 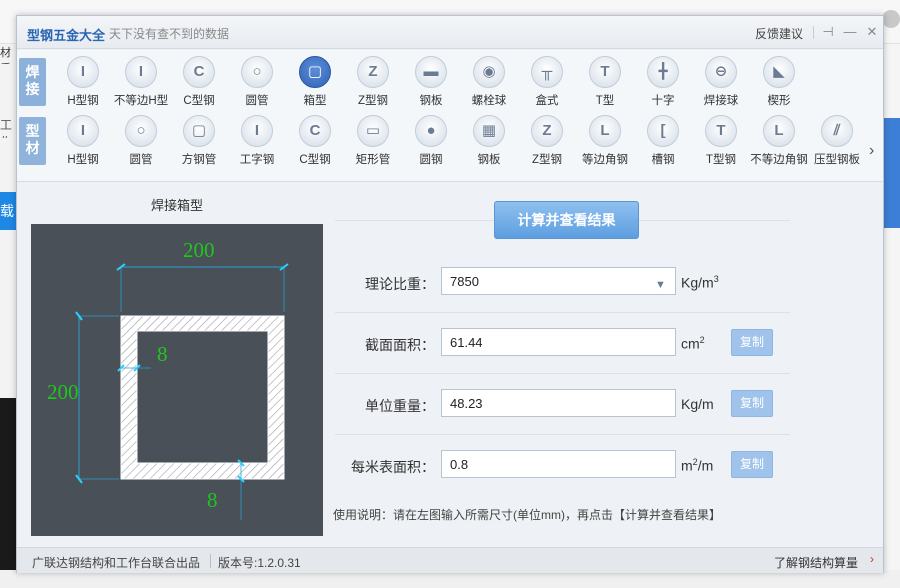 I want to click on tool-button: T T型, so click(x=605, y=83).